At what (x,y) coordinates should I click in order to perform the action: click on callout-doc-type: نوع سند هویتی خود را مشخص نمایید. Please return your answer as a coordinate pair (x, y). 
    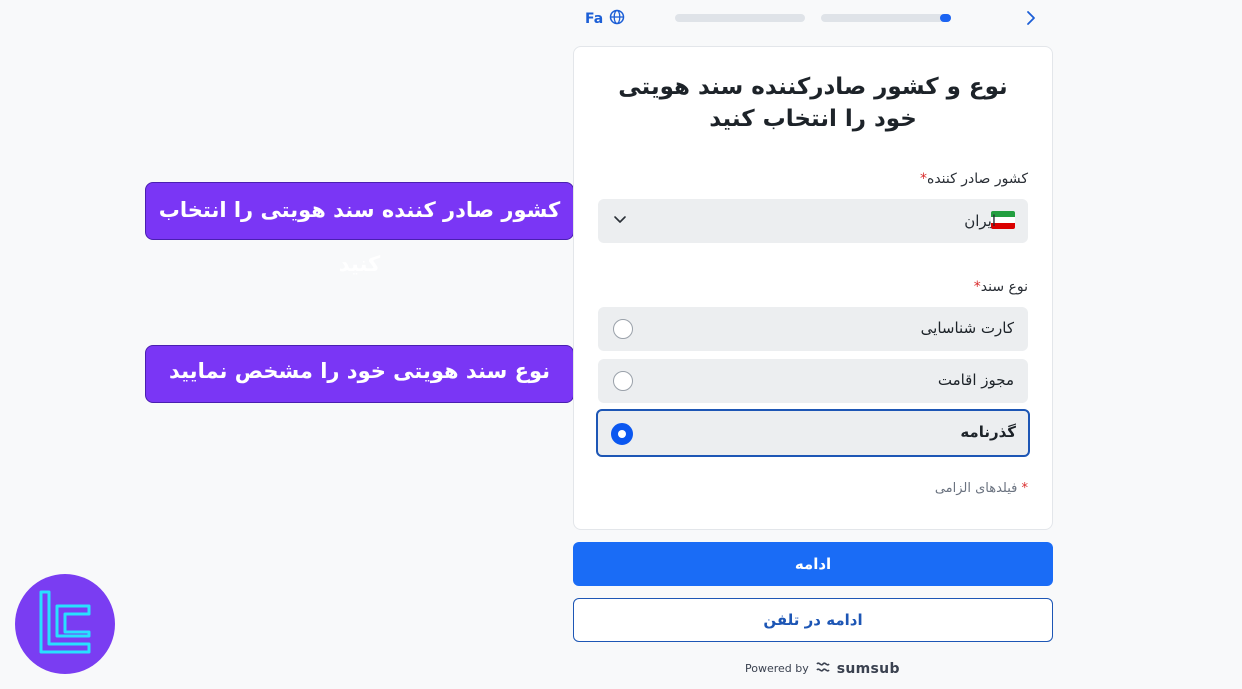
    Looking at the image, I should click on (359, 374).